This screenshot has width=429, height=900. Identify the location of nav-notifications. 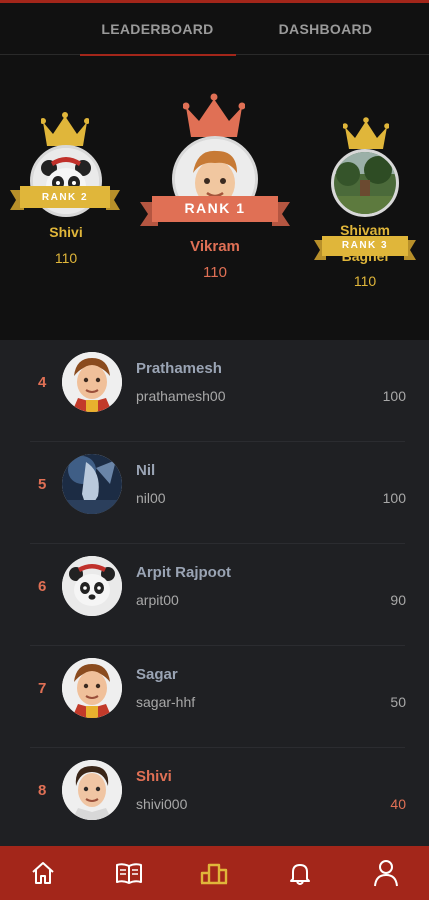
(300, 873).